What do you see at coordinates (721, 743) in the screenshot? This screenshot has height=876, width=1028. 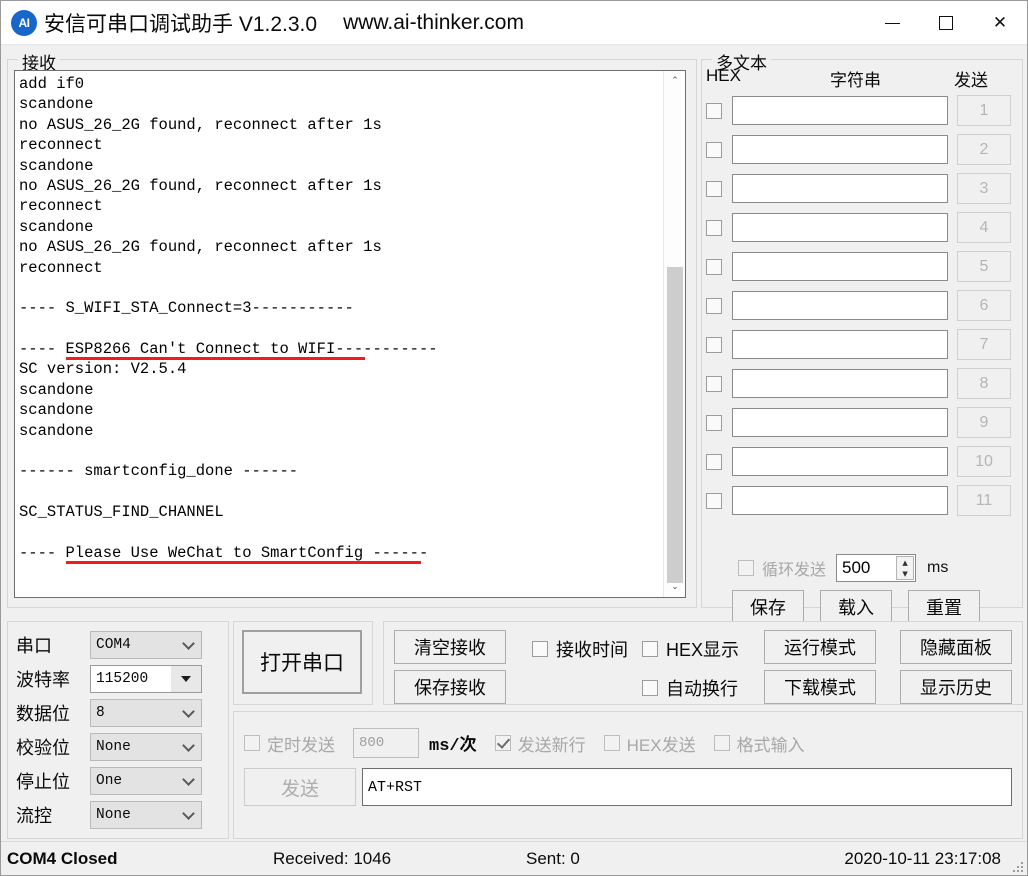 I see `format-input-checkbox` at bounding box center [721, 743].